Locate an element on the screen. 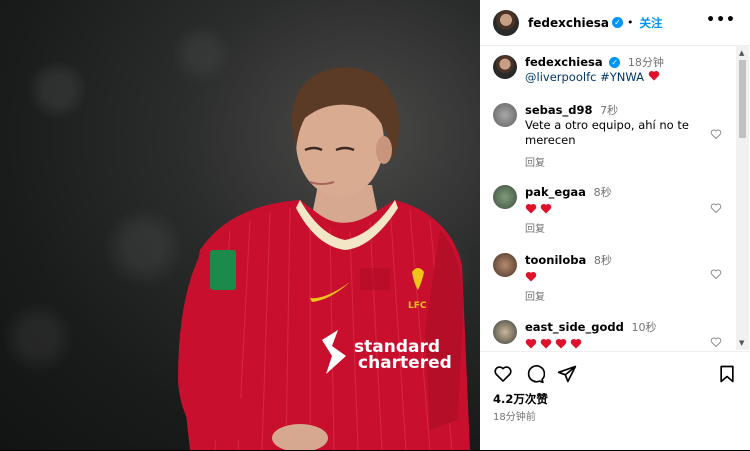  commenter-username: east_side_godd is located at coordinates (574, 327).